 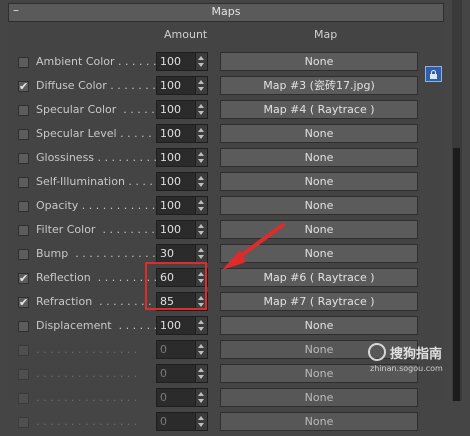 I want to click on spinner-arrows, so click(x=201, y=421).